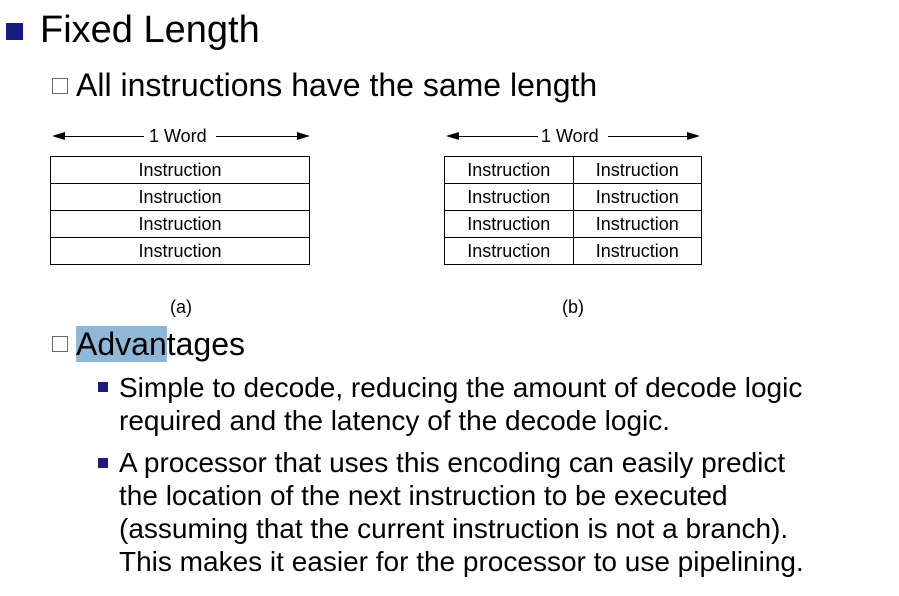 This screenshot has height=596, width=899. I want to click on caption-b: (b), so click(573, 307).